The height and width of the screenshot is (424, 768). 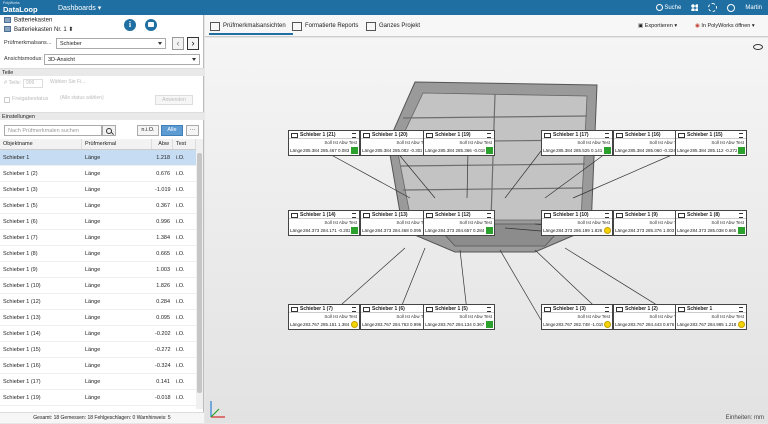 I want to click on teile-section-header: Teile, so click(x=102, y=72).